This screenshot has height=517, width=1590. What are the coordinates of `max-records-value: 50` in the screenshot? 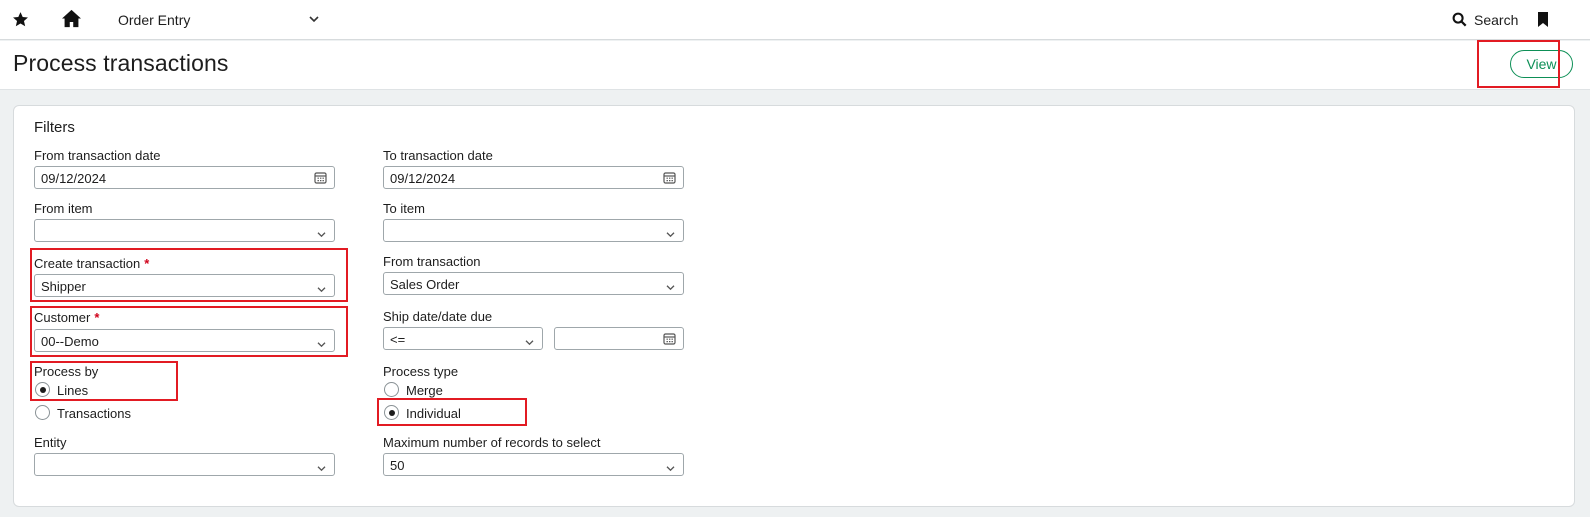 It's located at (397, 465).